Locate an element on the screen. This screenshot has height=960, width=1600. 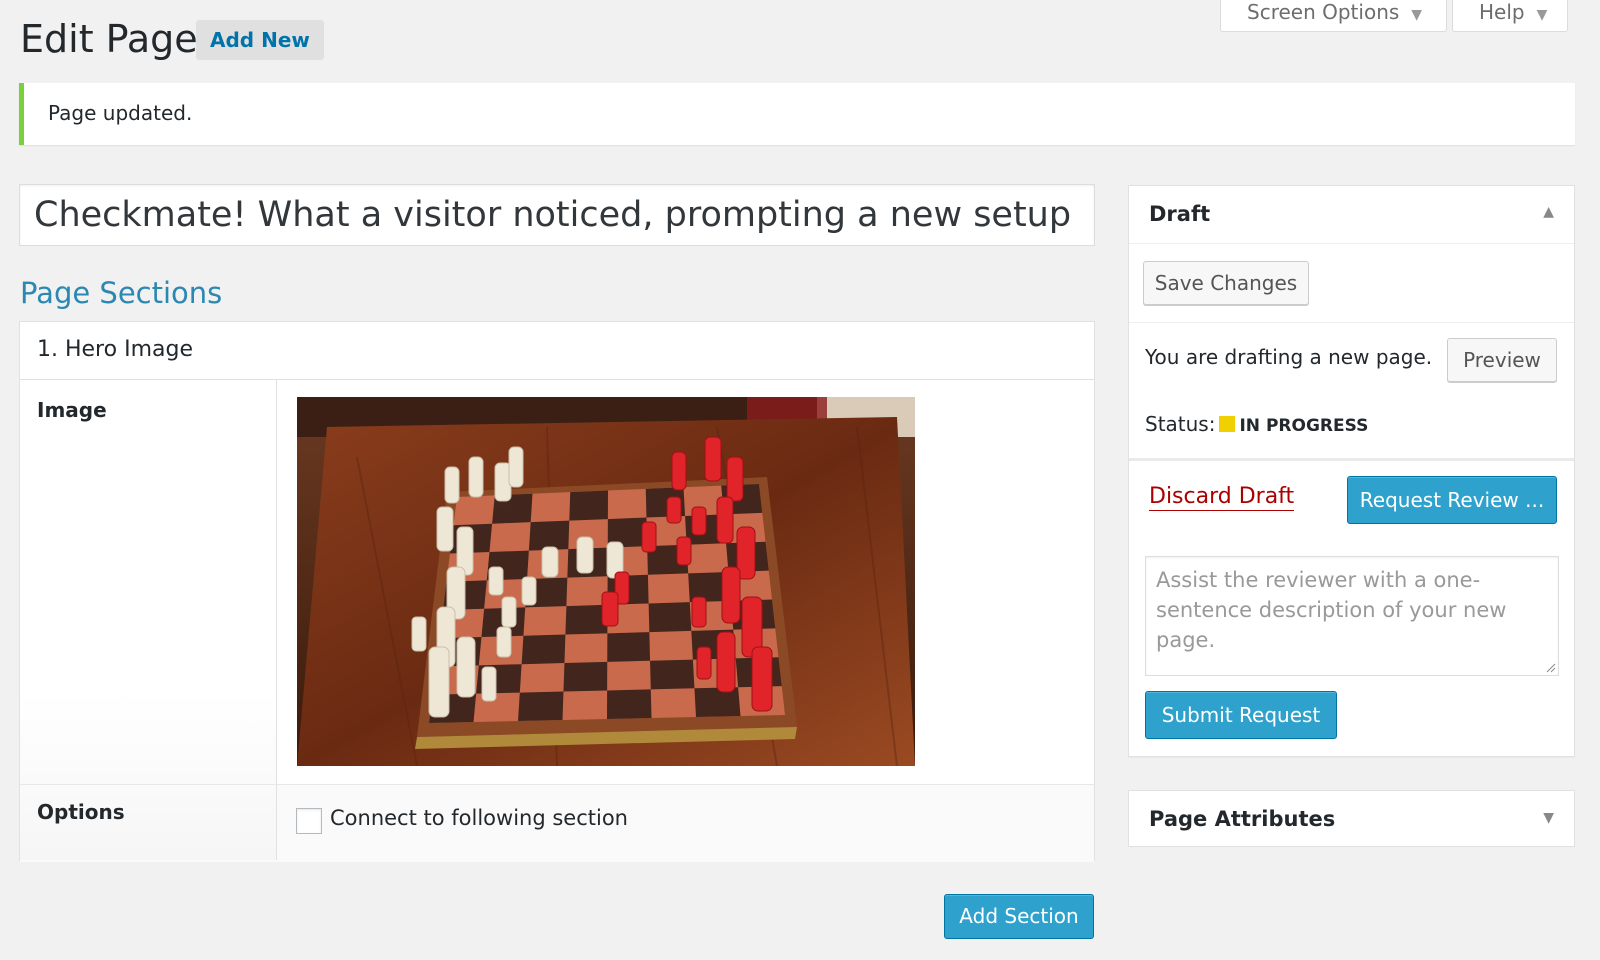
add-section-button: Add Section is located at coordinates (1019, 916).